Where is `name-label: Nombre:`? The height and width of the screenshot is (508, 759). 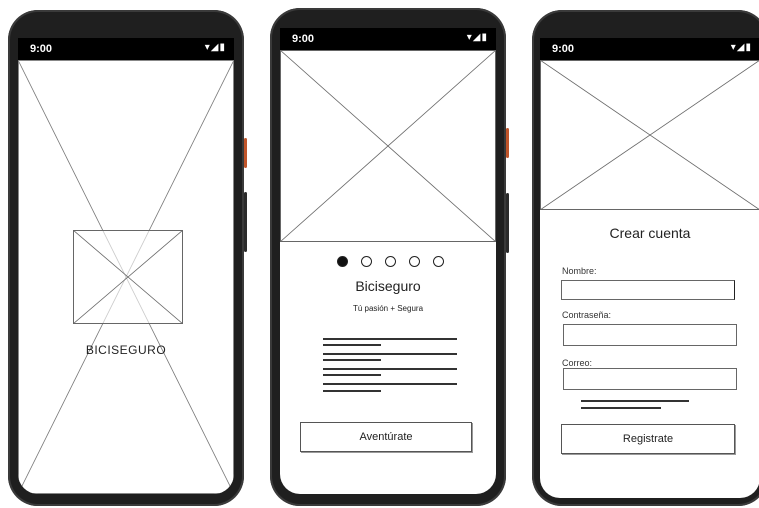
name-label: Nombre: is located at coordinates (579, 271).